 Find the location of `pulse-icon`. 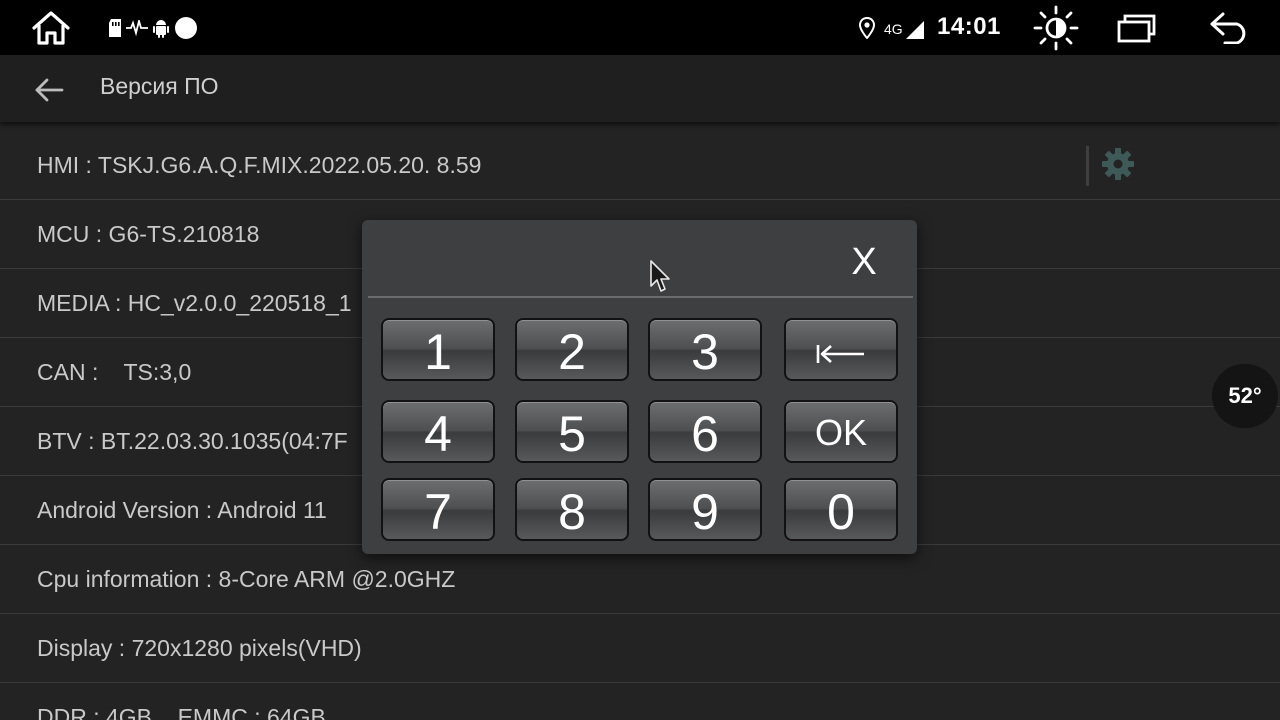

pulse-icon is located at coordinates (137, 28).